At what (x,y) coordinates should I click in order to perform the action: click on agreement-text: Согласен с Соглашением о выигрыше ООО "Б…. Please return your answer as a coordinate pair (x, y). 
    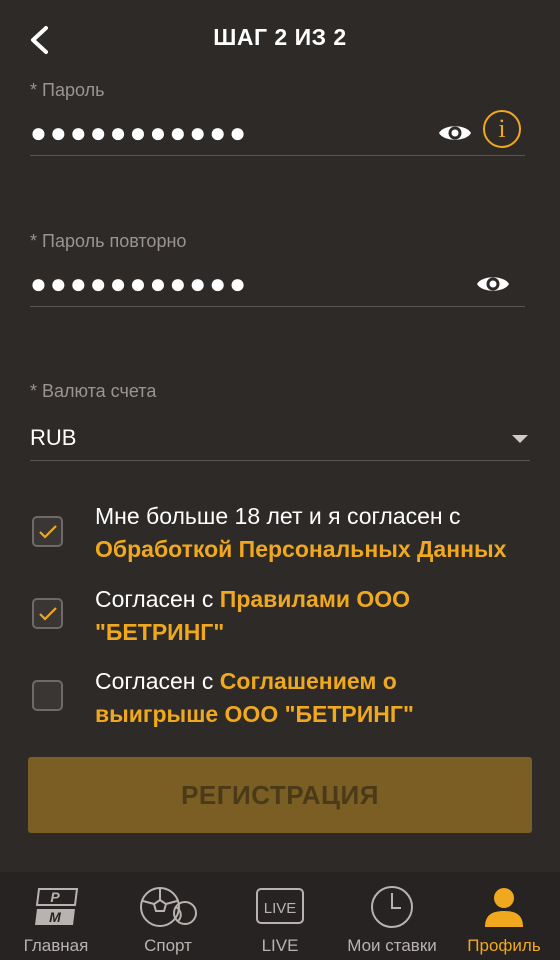
    Looking at the image, I should click on (310, 698).